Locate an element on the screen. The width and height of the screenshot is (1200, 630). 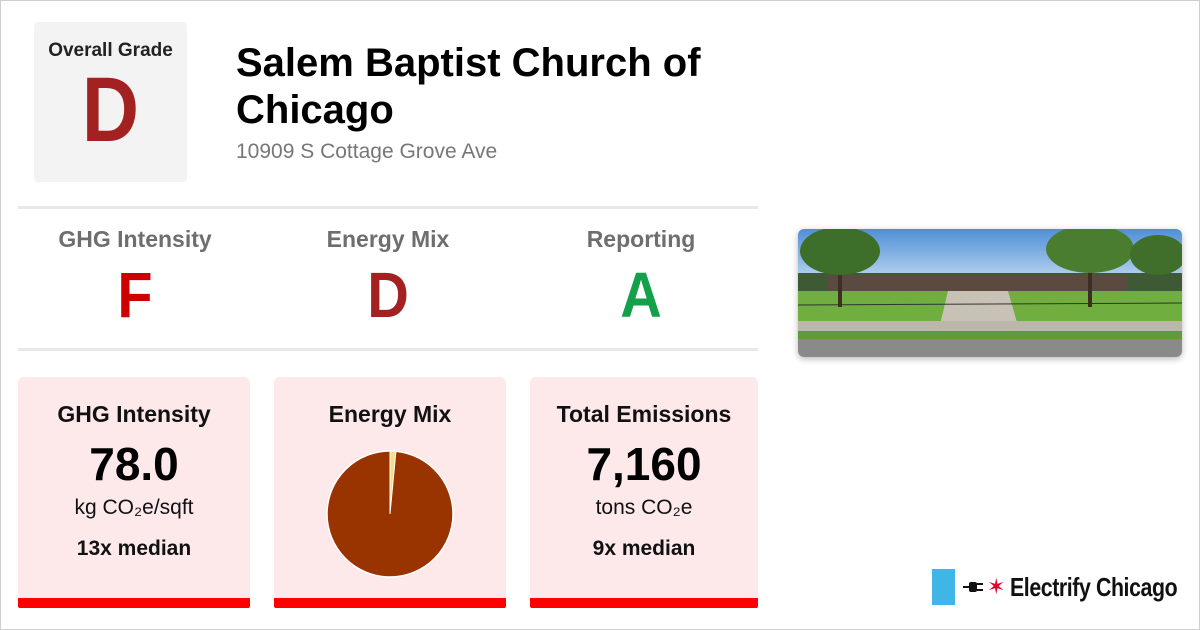
card-title: Energy Mix is located at coordinates (390, 414).